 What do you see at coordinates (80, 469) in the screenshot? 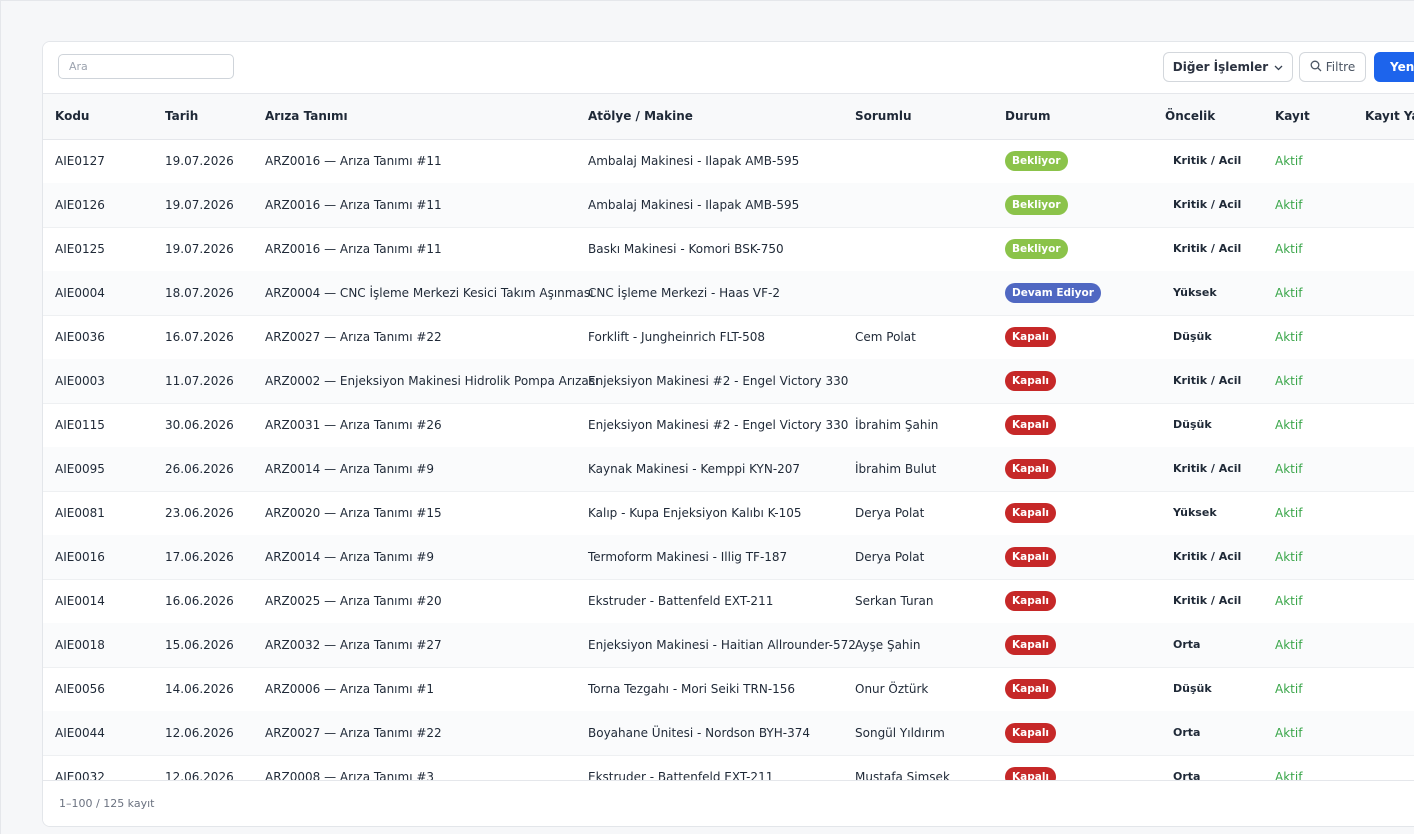
I see `cell-code: AIE0095` at bounding box center [80, 469].